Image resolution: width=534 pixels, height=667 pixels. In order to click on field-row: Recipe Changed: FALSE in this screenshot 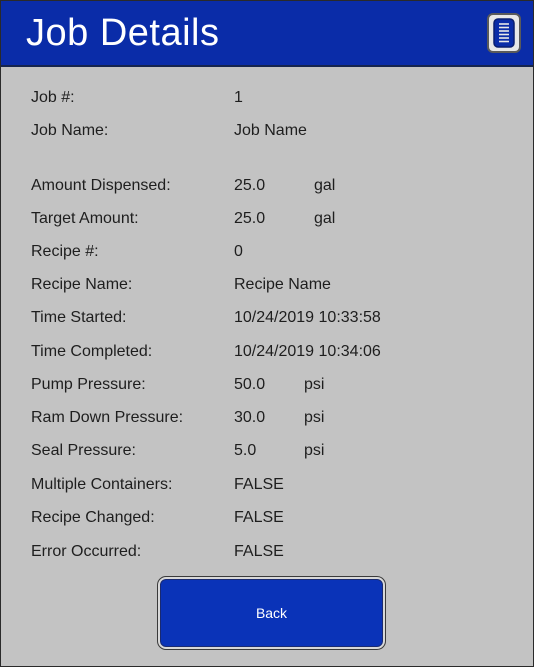, I will do `click(271, 518)`.